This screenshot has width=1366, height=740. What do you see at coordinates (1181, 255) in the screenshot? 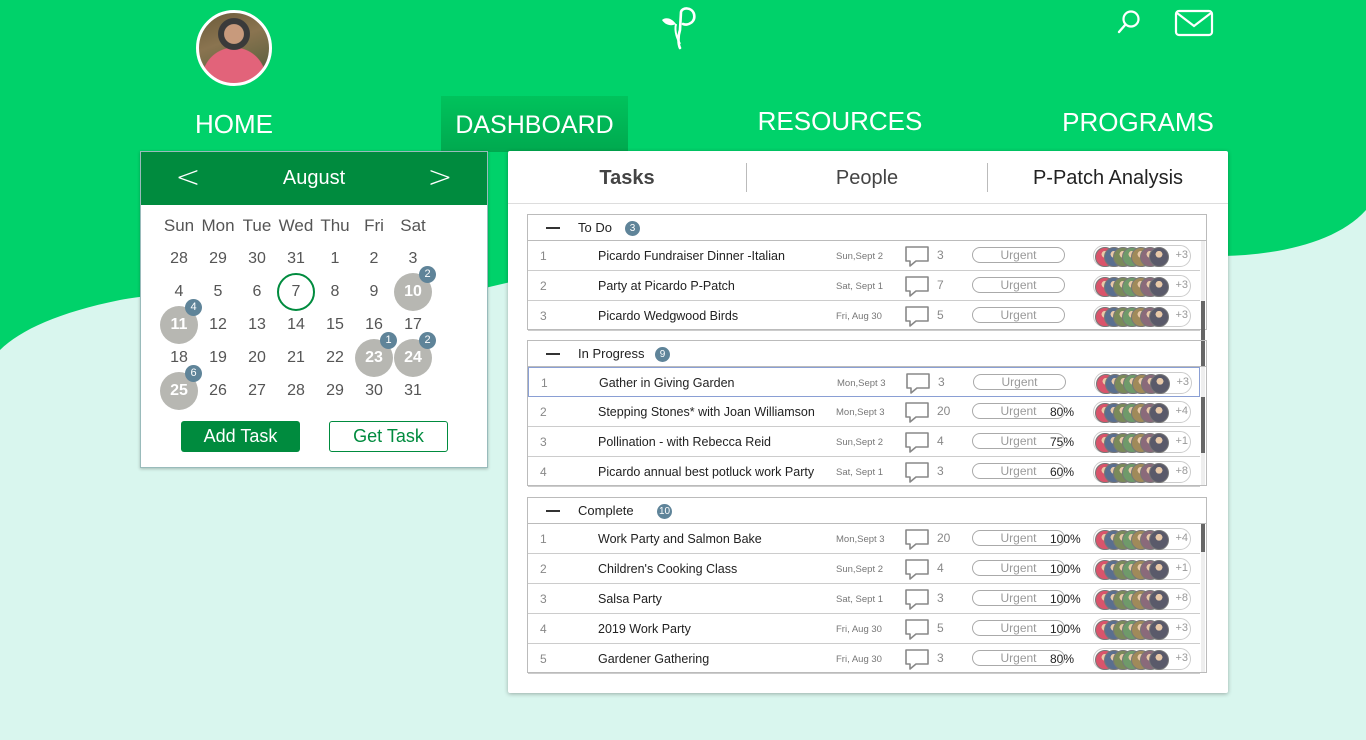
I see `more-members-count: +3` at bounding box center [1181, 255].